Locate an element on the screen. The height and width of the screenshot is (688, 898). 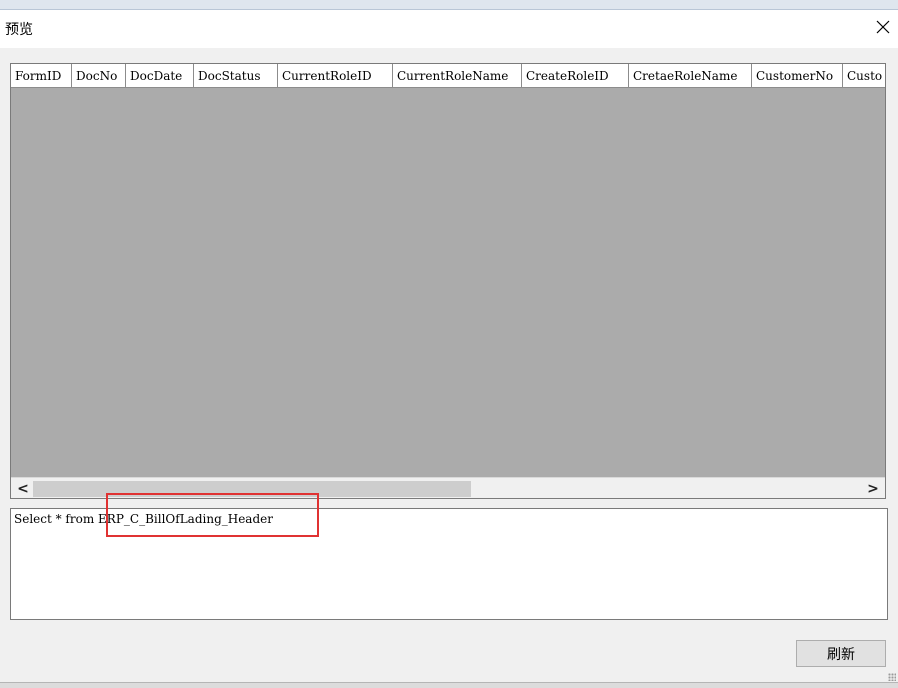
close-button is located at coordinates (883, 27).